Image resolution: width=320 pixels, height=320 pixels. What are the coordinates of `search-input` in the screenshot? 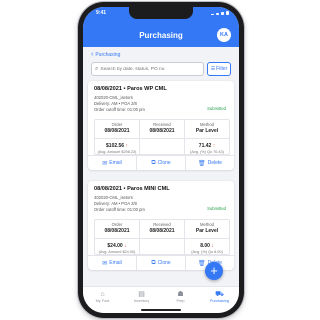 It's located at (148, 69).